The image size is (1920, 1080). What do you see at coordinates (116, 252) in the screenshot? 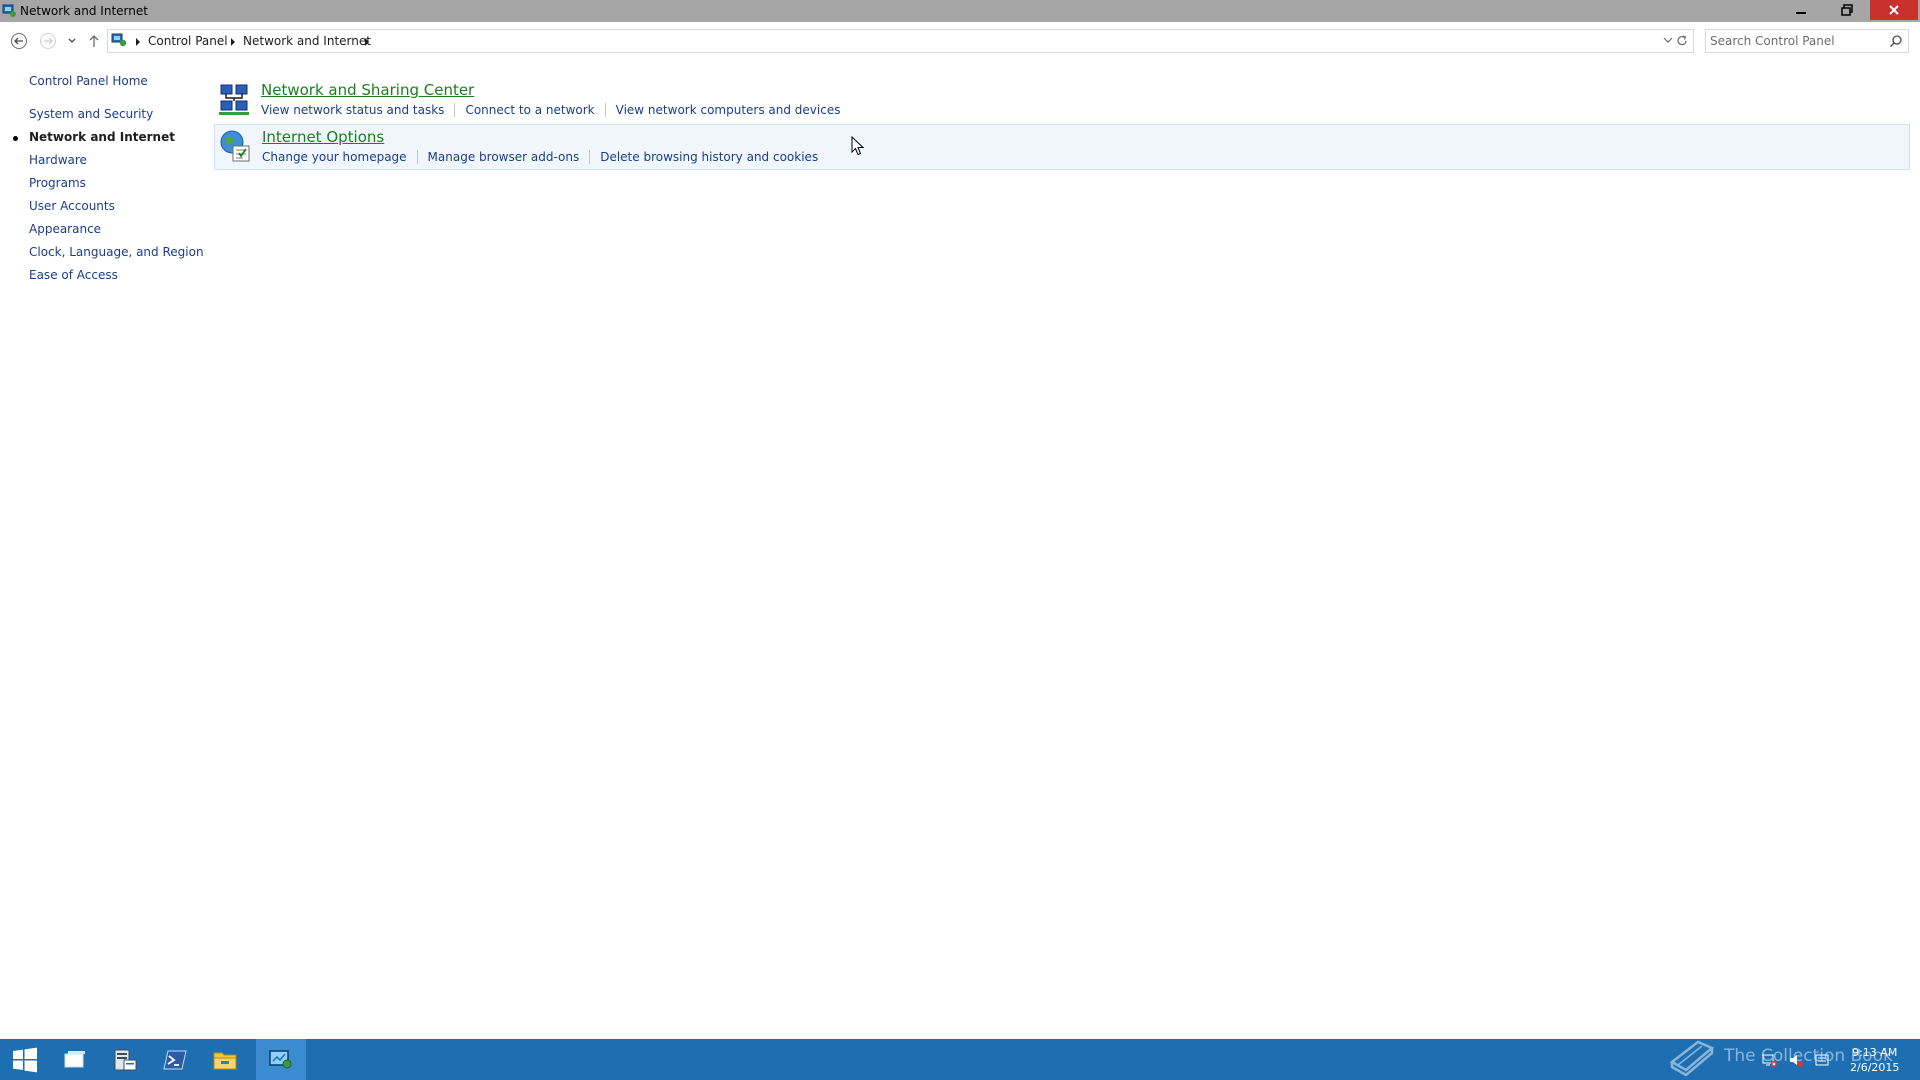
I see `sidebar-item-clock-language-region: Clock, Language, and Region` at bounding box center [116, 252].